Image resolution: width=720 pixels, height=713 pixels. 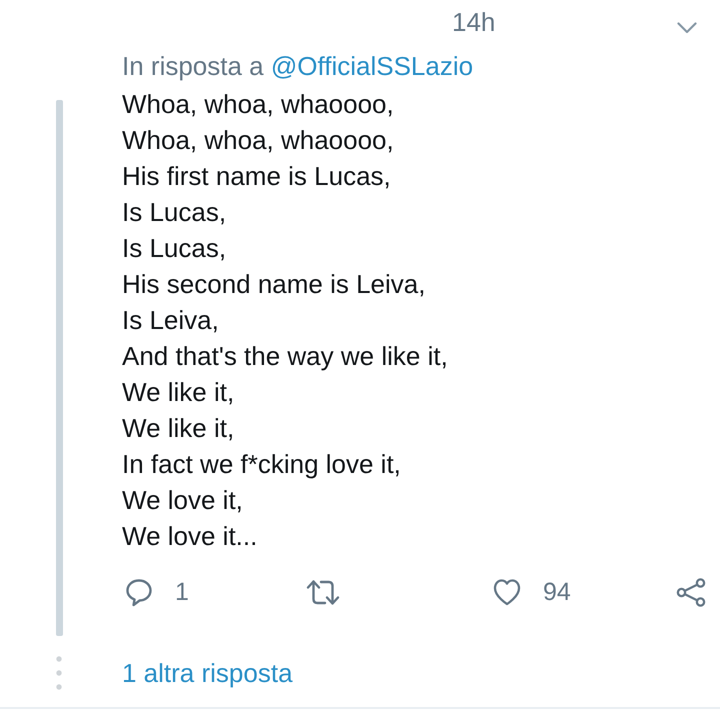 I want to click on retweet-arrows-icon, so click(x=323, y=592).